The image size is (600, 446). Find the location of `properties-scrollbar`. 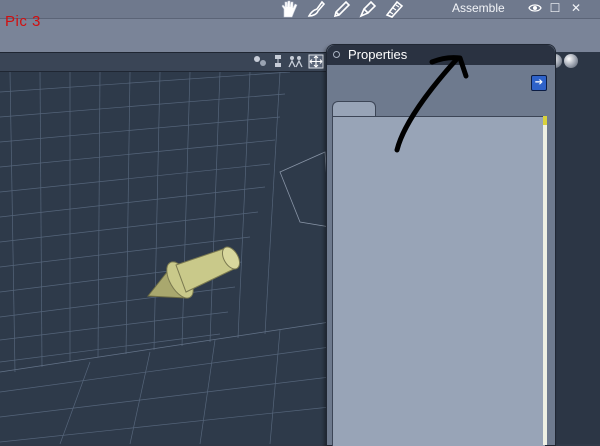

properties-scrollbar is located at coordinates (545, 280).